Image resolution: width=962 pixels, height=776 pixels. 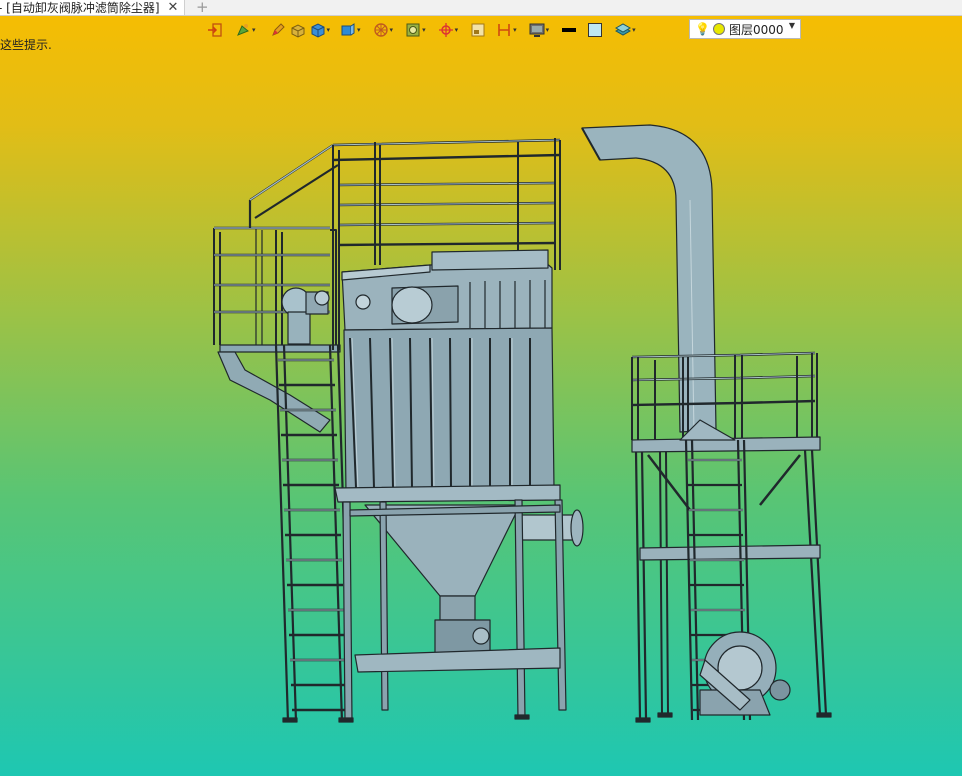 I want to click on dust-collector-top, so click(x=447, y=290).